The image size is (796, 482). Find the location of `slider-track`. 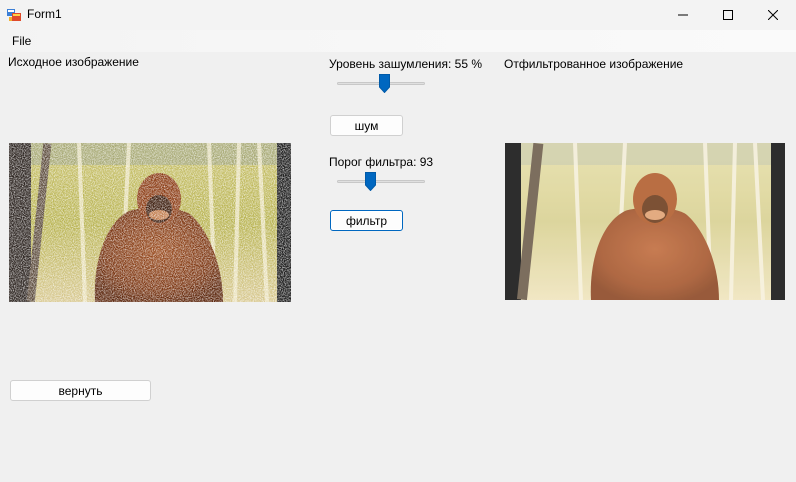

slider-track is located at coordinates (381, 181).